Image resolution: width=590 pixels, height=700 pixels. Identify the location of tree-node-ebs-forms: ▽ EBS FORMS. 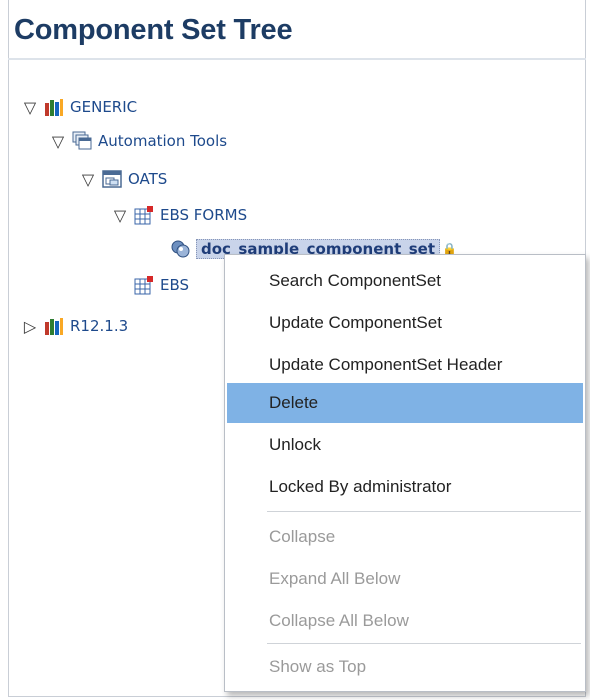
(178, 215).